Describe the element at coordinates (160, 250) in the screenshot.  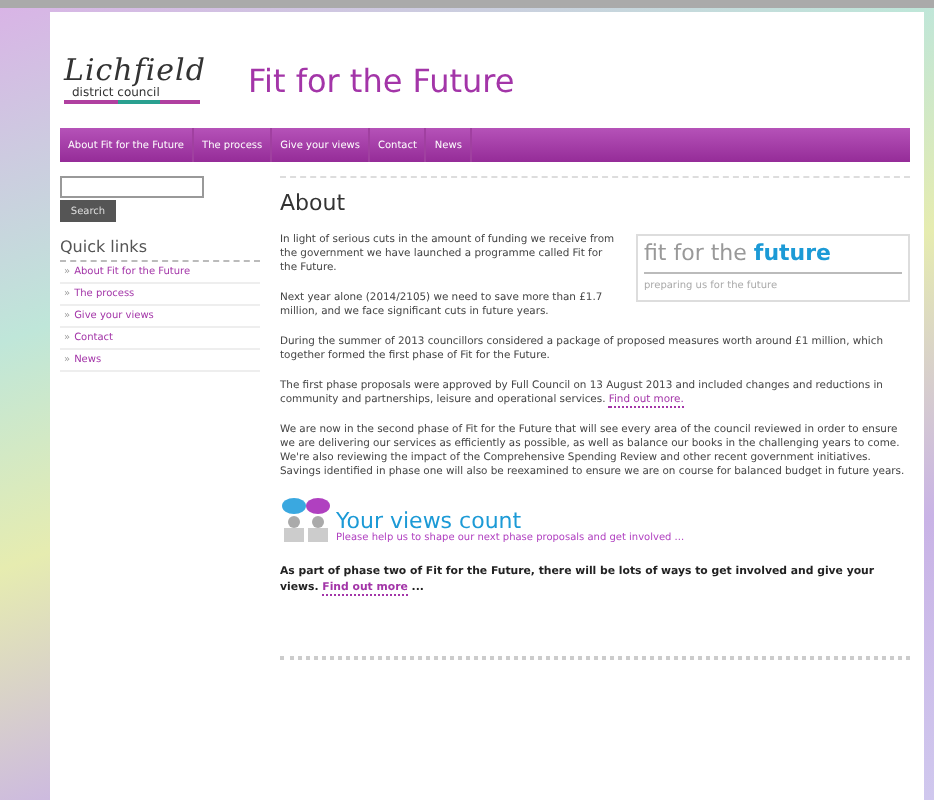
I see `sidebar-heading: Quick links` at that location.